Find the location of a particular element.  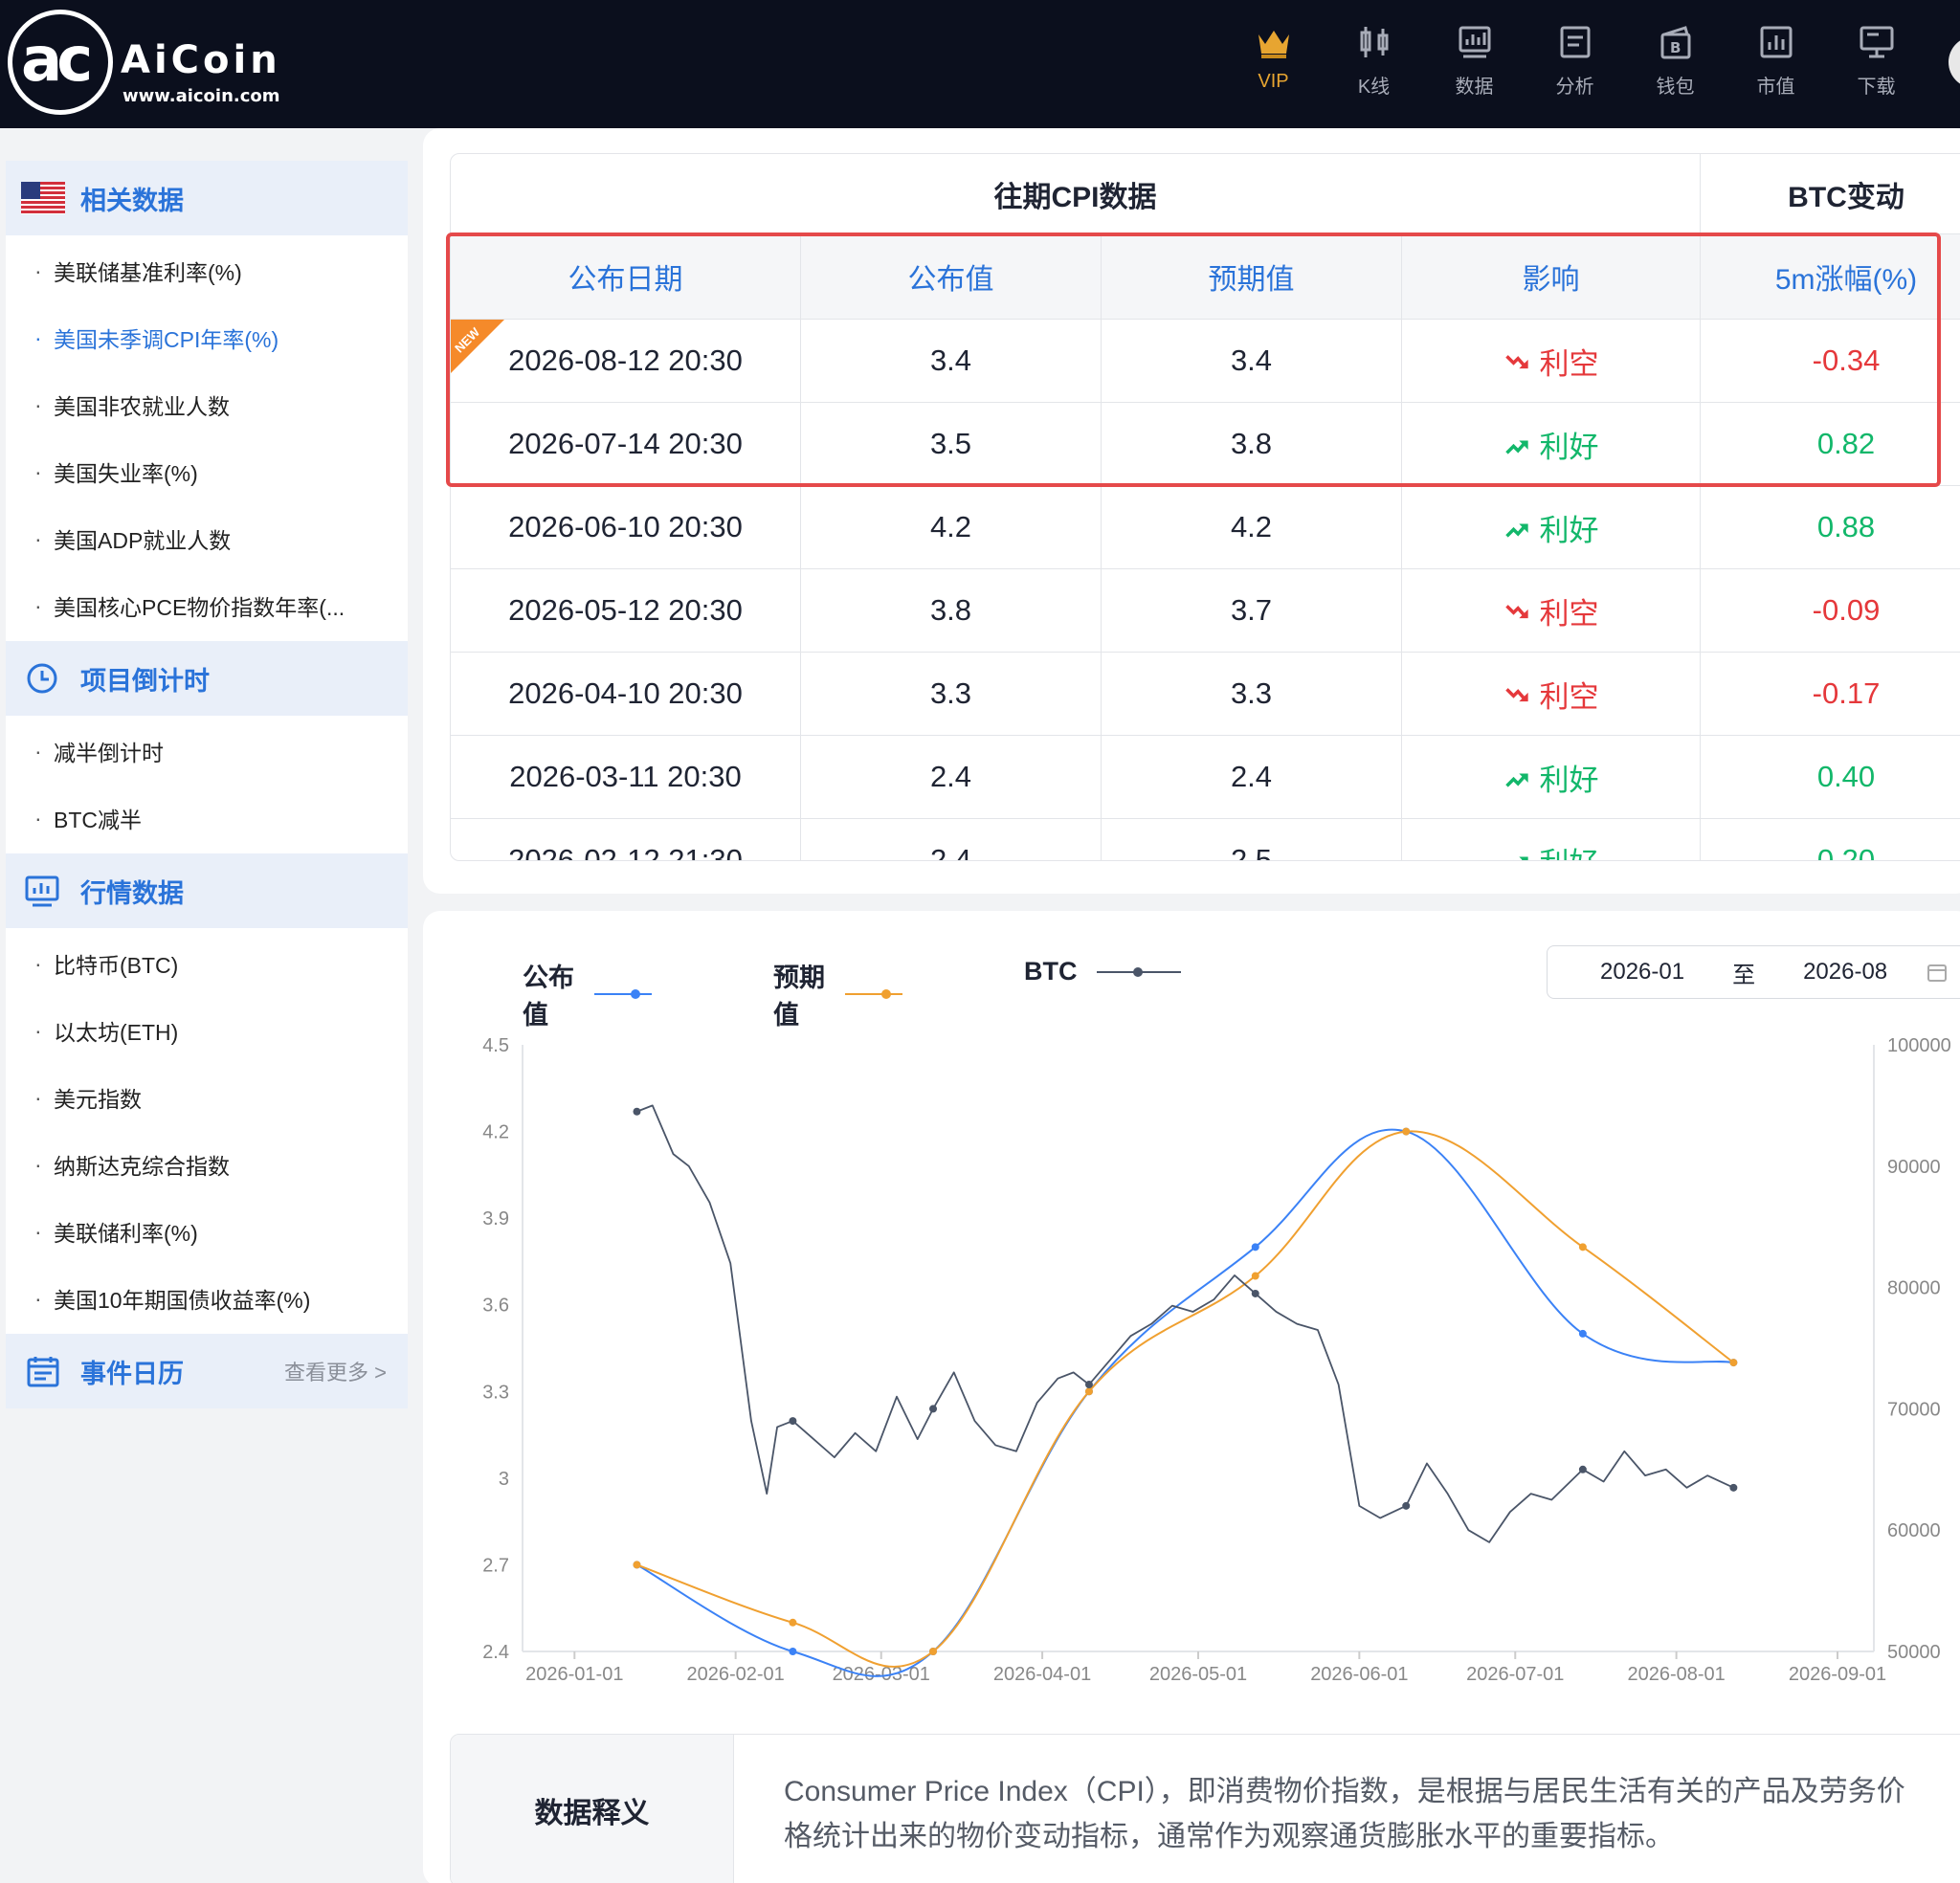

sidebar-item-cpi: · 美国未季调CPI年率(%) is located at coordinates (207, 337).